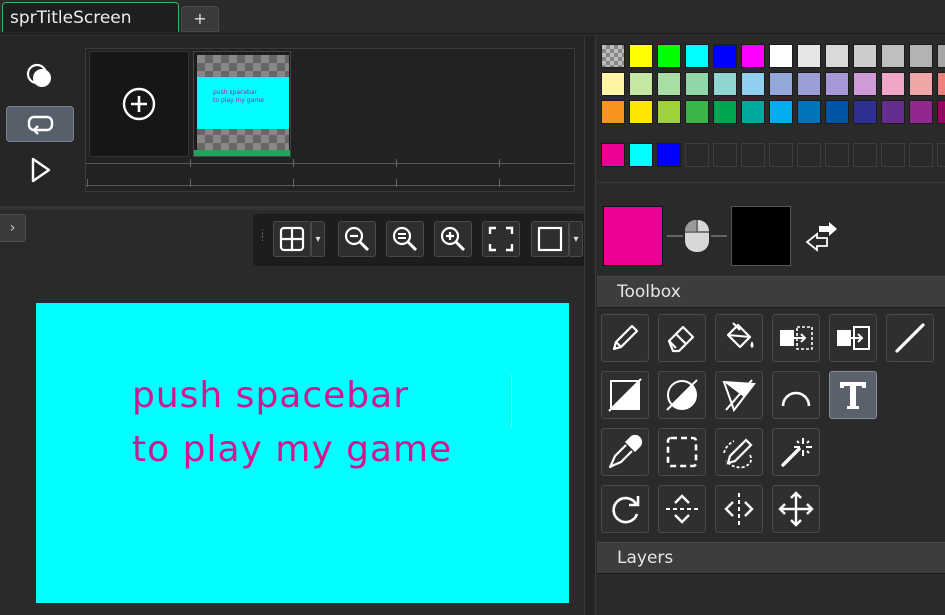 This screenshot has width=945, height=615. I want to click on magic-wand-tool, so click(796, 452).